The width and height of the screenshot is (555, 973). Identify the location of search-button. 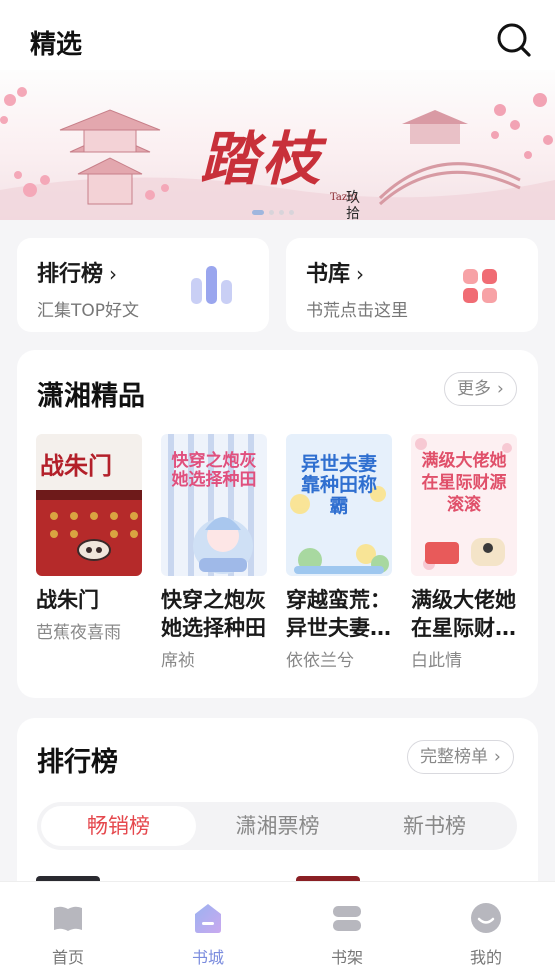
(514, 40).